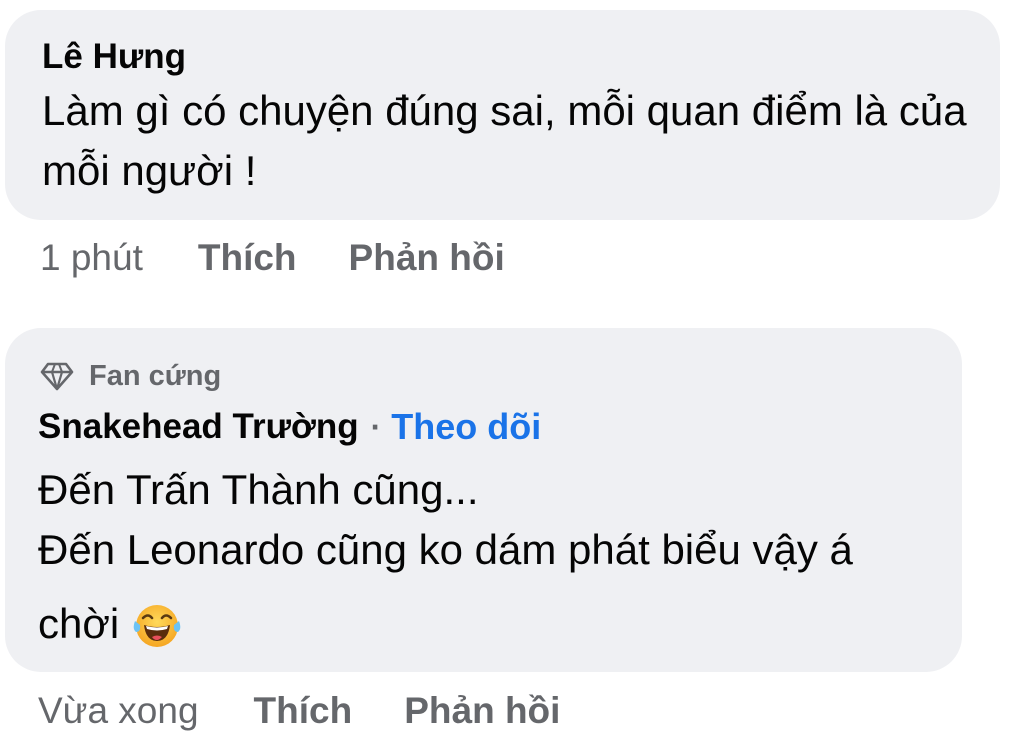 This screenshot has width=1030, height=736. Describe the element at coordinates (157, 626) in the screenshot. I see `face-with-tears-of-joy-emoji` at that location.